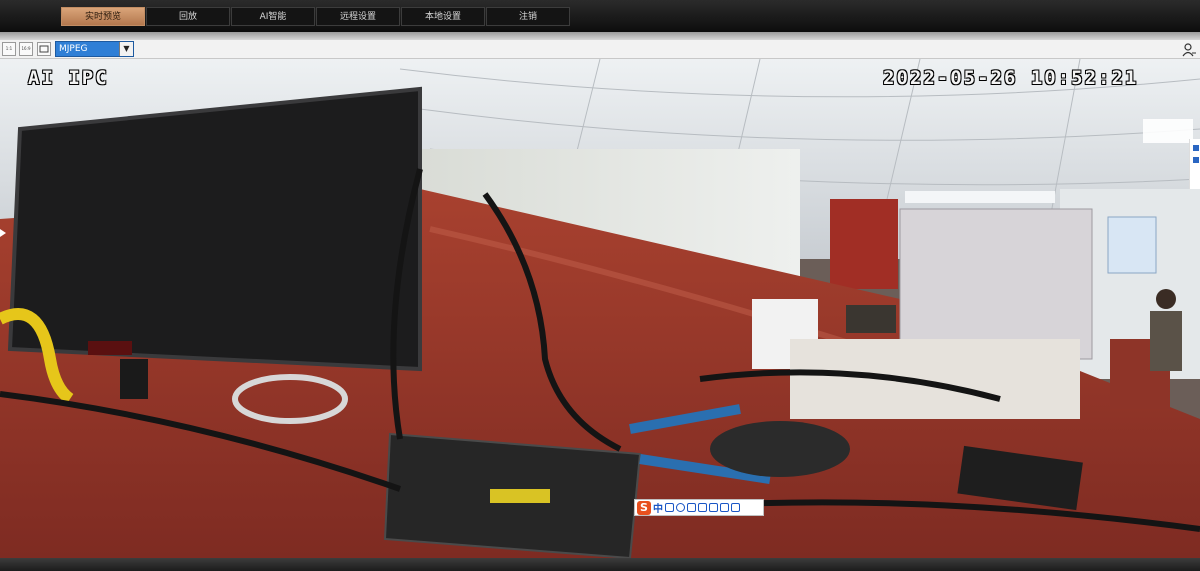 The image size is (1200, 571). Describe the element at coordinates (188, 16) in the screenshot. I see `nav-playback: 回放` at that location.